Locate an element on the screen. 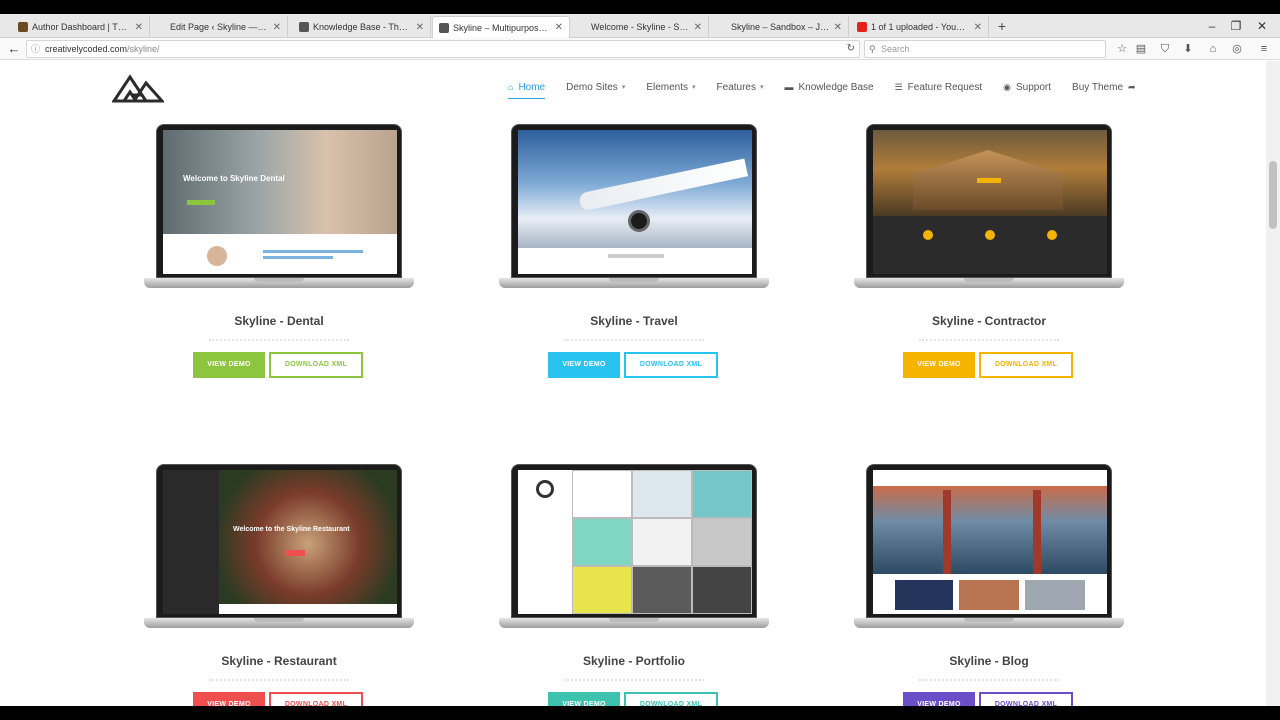 The width and height of the screenshot is (1280, 720). laptop-preview-image: Welcome to Skyline Dental is located at coordinates (279, 212).